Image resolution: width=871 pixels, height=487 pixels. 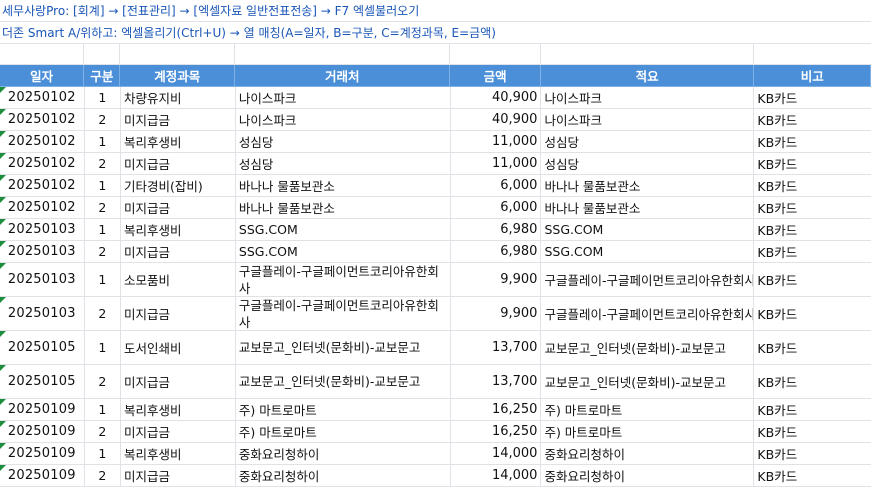 I want to click on cell-memo: 나이스파크, so click(x=648, y=97).